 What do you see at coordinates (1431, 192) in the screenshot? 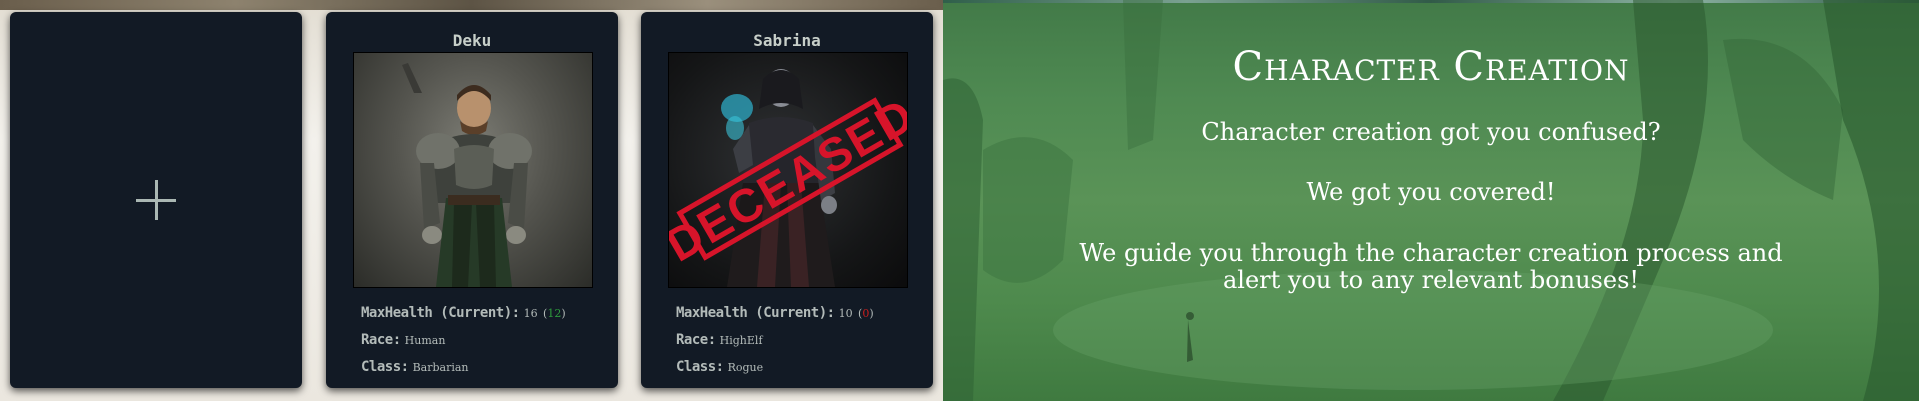
I see `hero-reassurance: We got you covered!` at bounding box center [1431, 192].